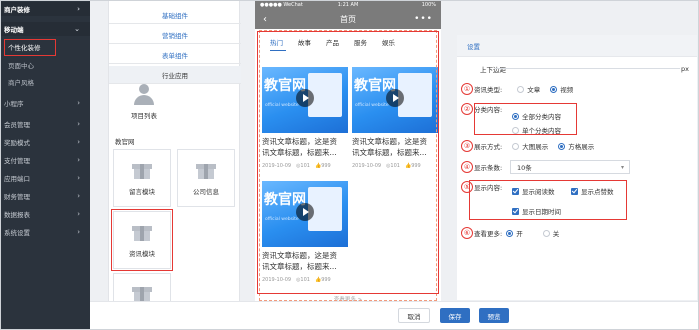  Describe the element at coordinates (567, 90) in the screenshot. I see `option-label: 视频` at that location.